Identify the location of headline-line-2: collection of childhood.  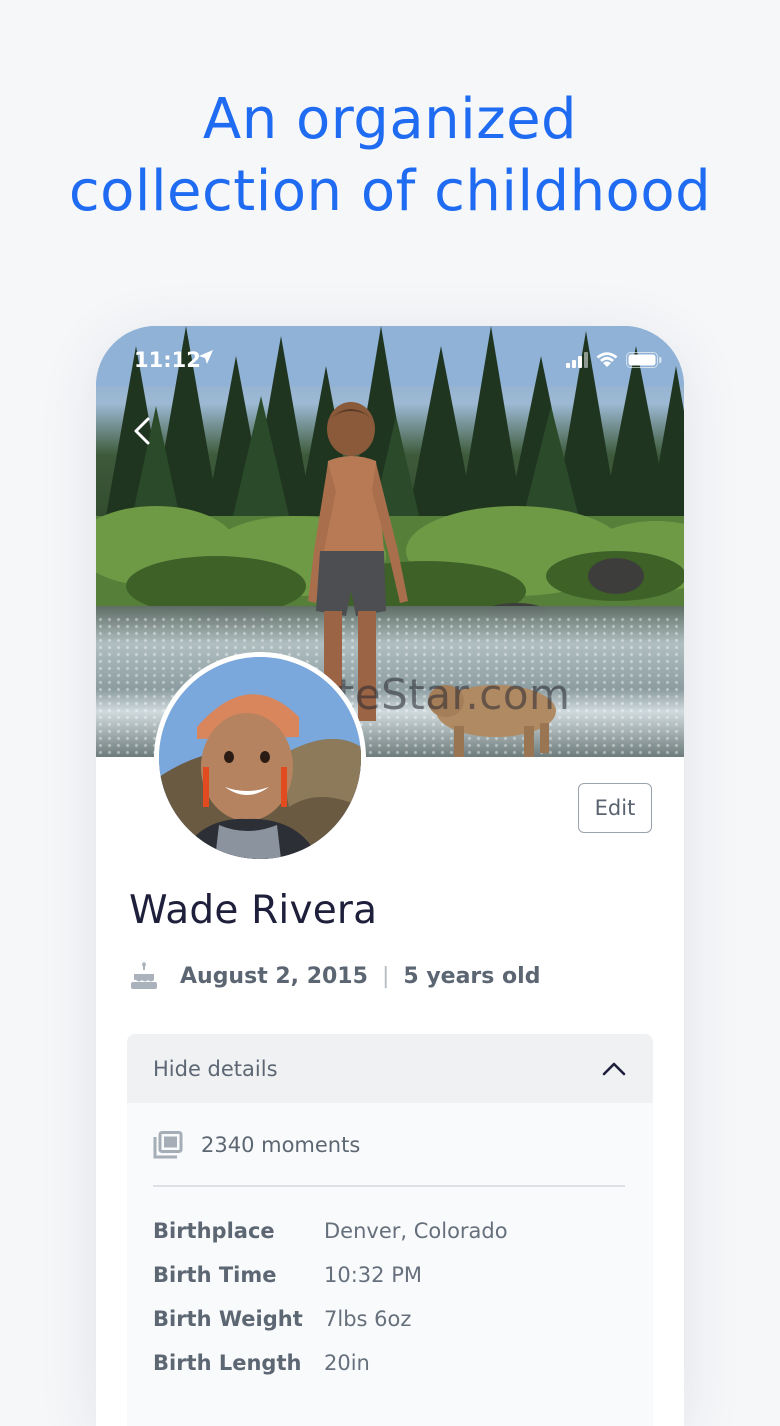
(390, 191).